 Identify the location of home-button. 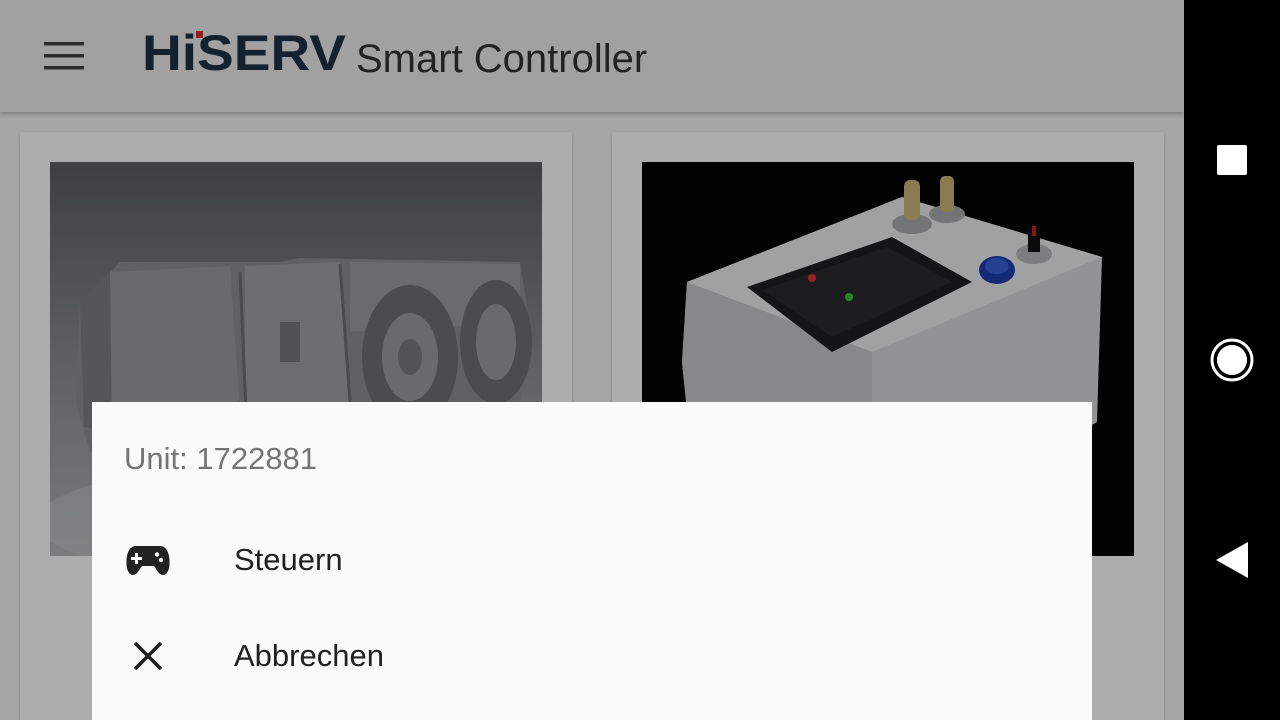
(1232, 360).